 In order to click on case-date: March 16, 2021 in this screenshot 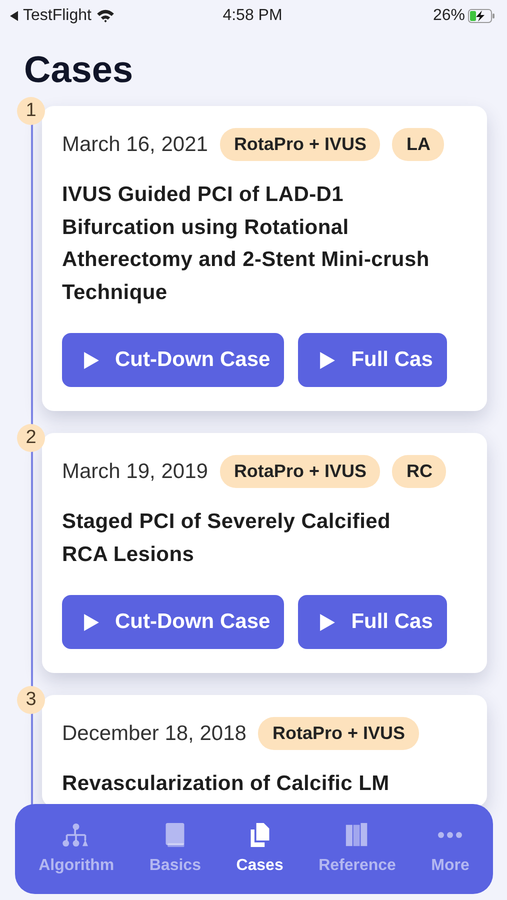, I will do `click(135, 144)`.